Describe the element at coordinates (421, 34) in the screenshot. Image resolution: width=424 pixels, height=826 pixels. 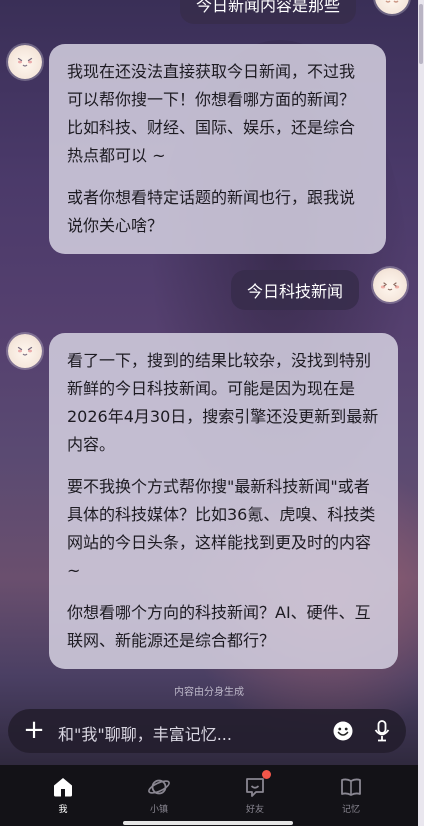
I see `scrollbar-thumb` at that location.